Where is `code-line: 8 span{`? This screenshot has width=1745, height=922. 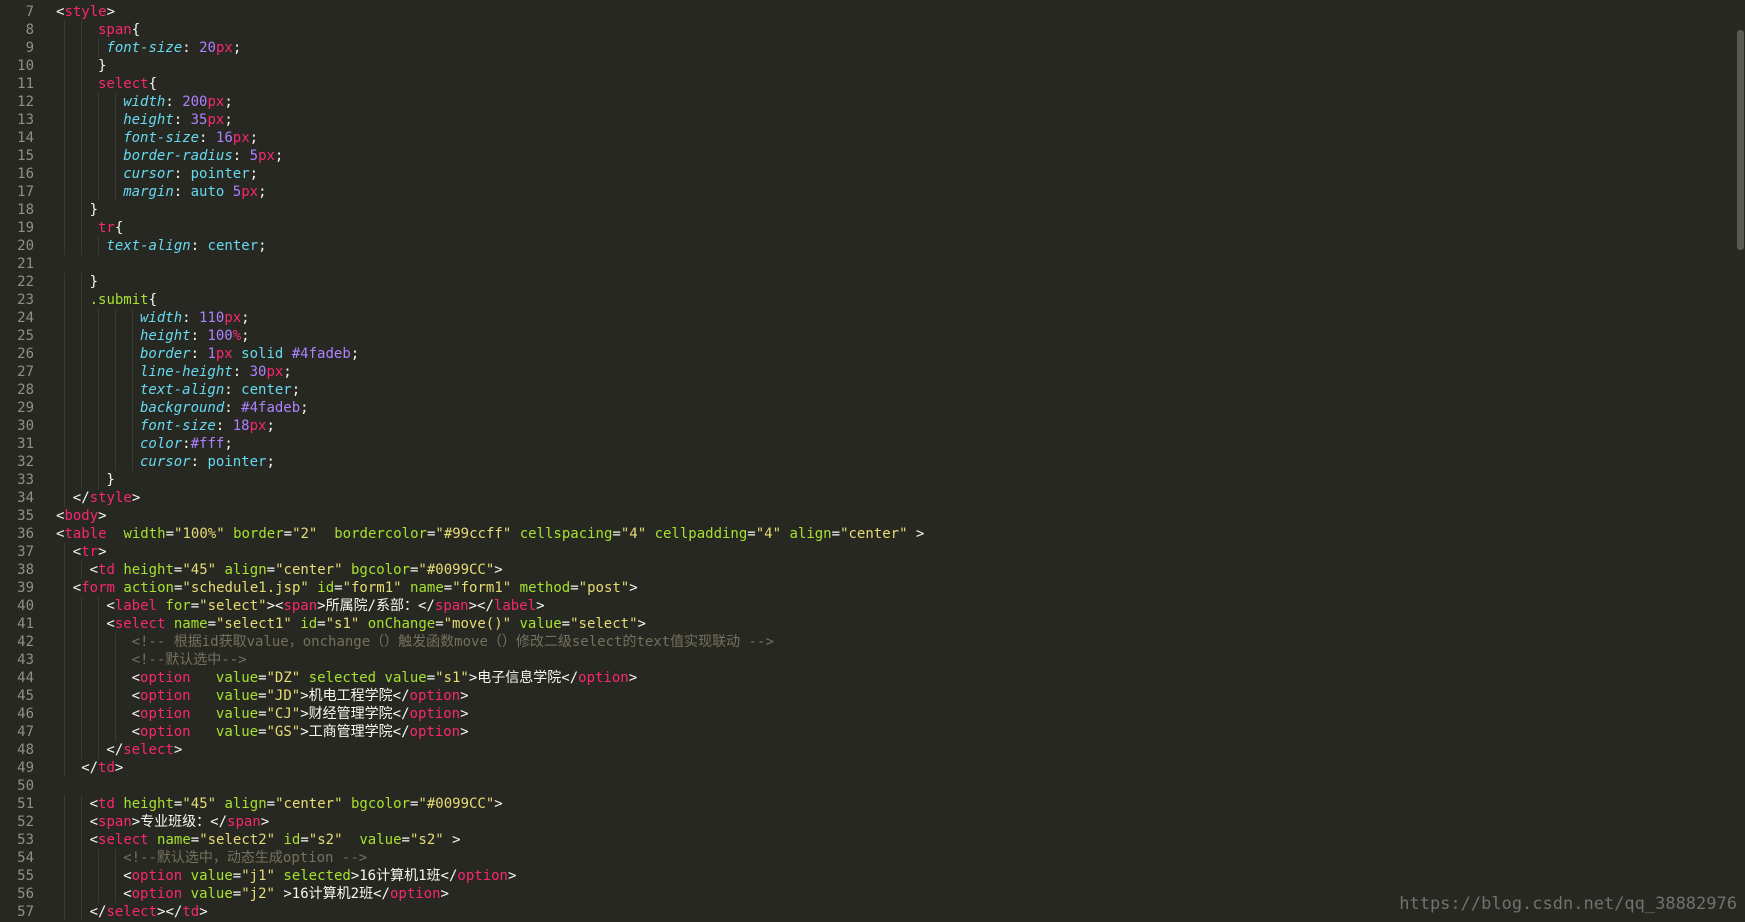
code-line: 8 span{ is located at coordinates (867, 30).